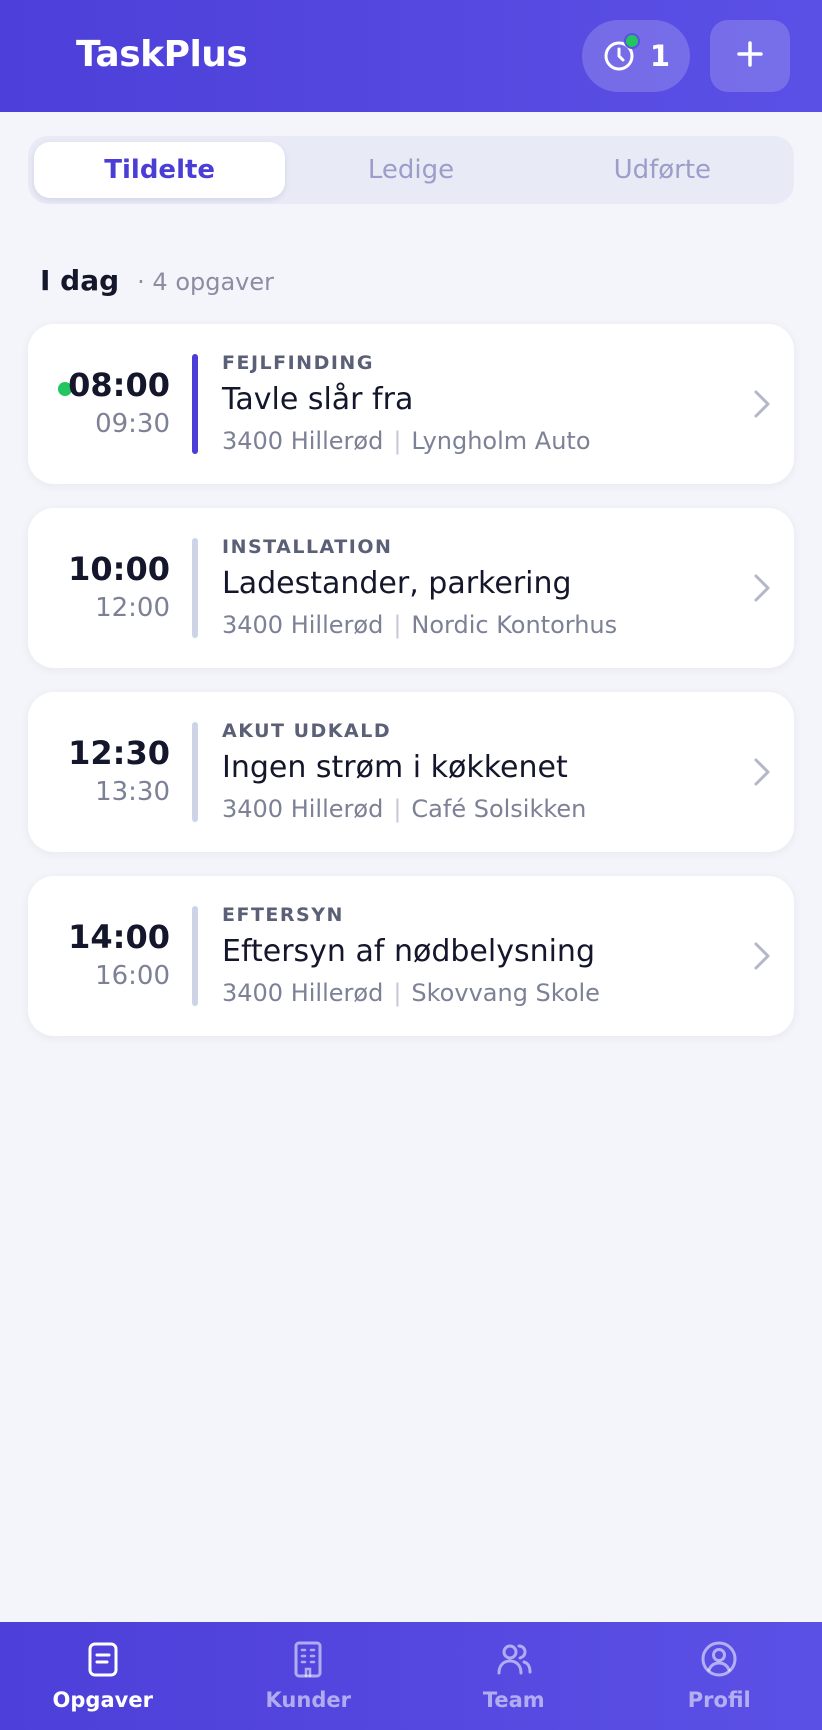 Image resolution: width=822 pixels, height=1730 pixels. What do you see at coordinates (404, 809) in the screenshot?
I see `task-meta: 3400 Hillerød | Café Solsikken` at bounding box center [404, 809].